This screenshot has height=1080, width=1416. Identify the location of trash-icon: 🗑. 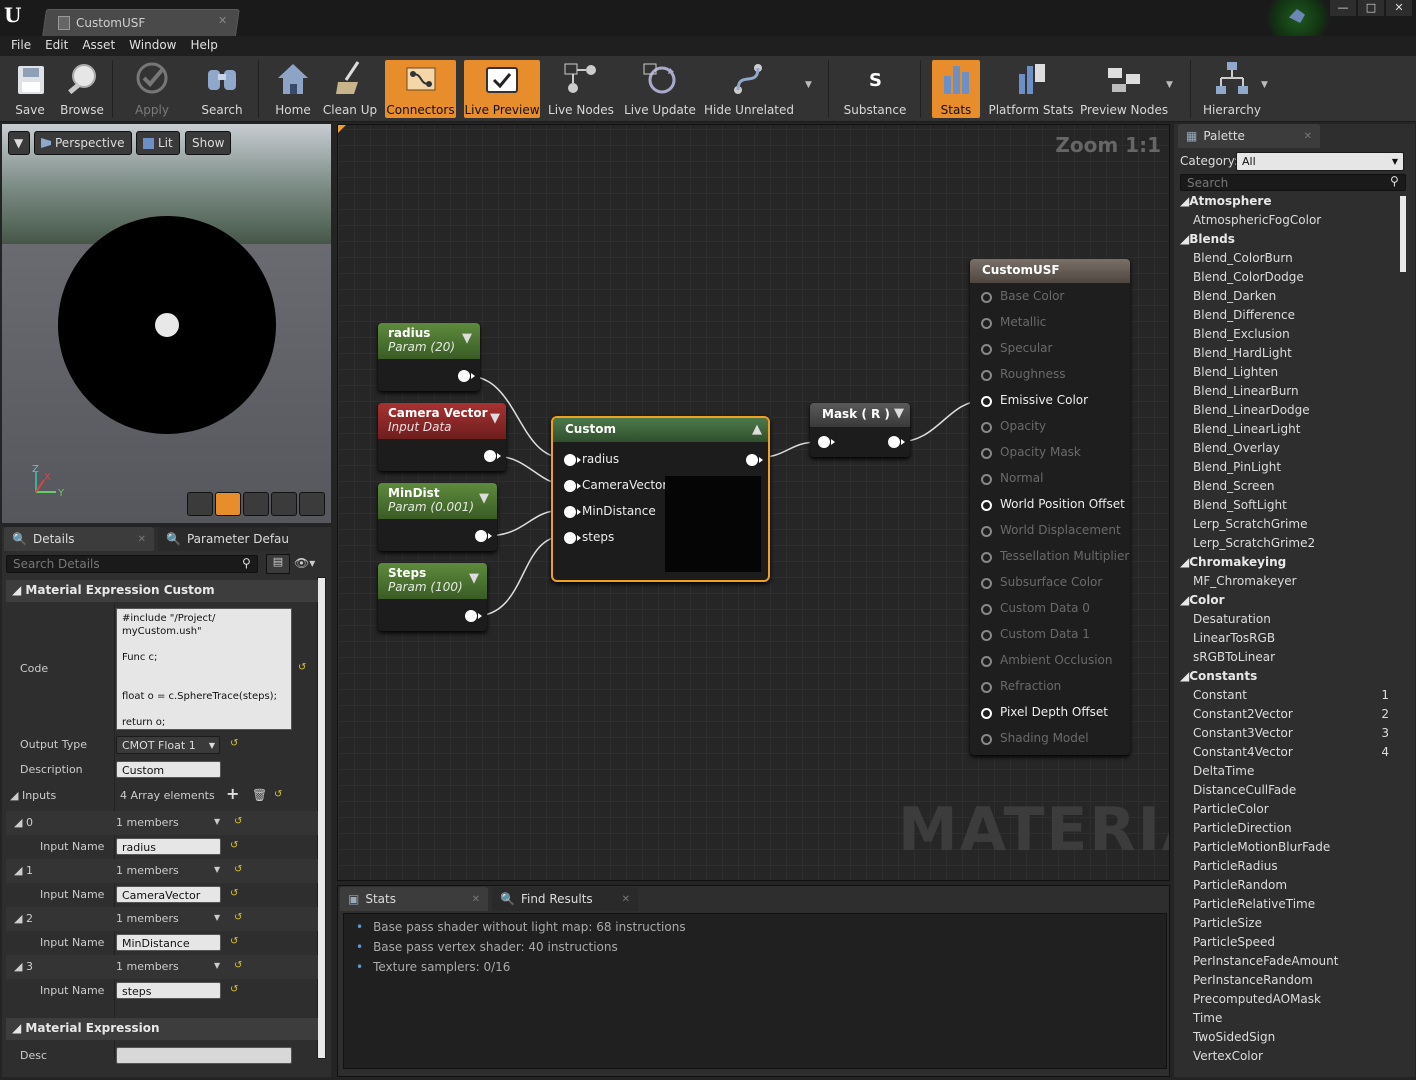
(259, 795).